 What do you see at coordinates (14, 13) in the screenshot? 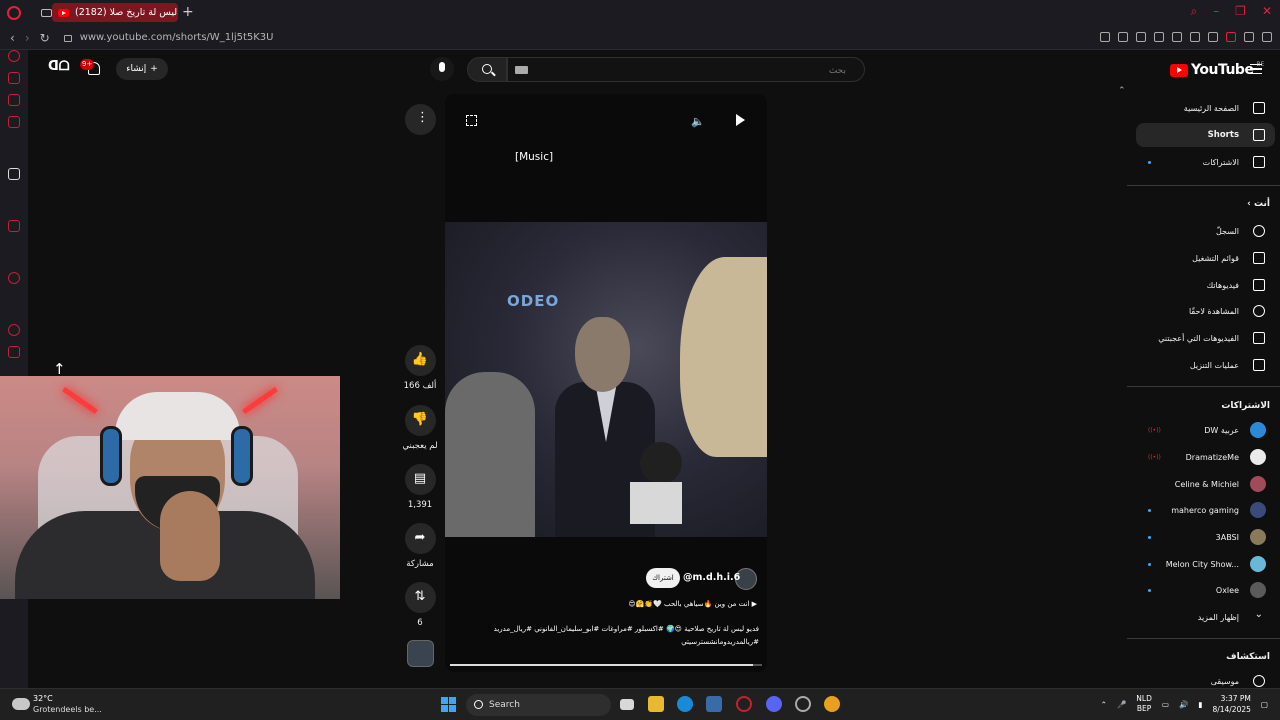
I see `opera-logo-icon` at bounding box center [14, 13].